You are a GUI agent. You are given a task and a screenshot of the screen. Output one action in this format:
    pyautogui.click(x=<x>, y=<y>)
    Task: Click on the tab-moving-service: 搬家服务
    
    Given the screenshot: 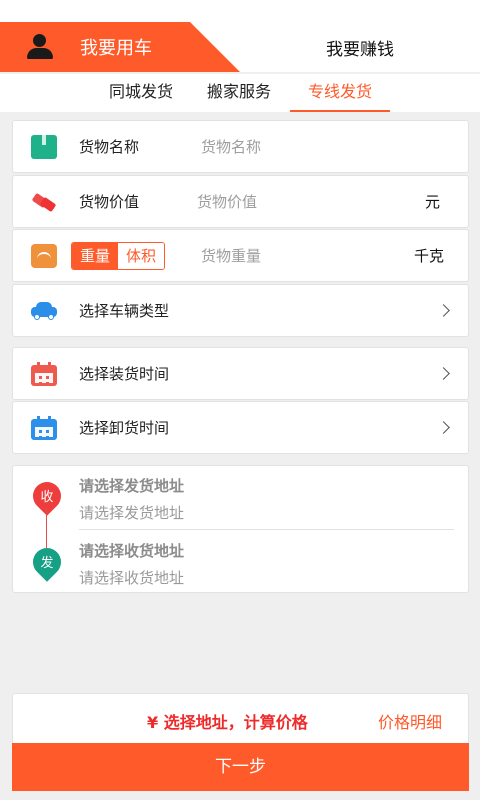 What is the action you would take?
    pyautogui.click(x=239, y=93)
    